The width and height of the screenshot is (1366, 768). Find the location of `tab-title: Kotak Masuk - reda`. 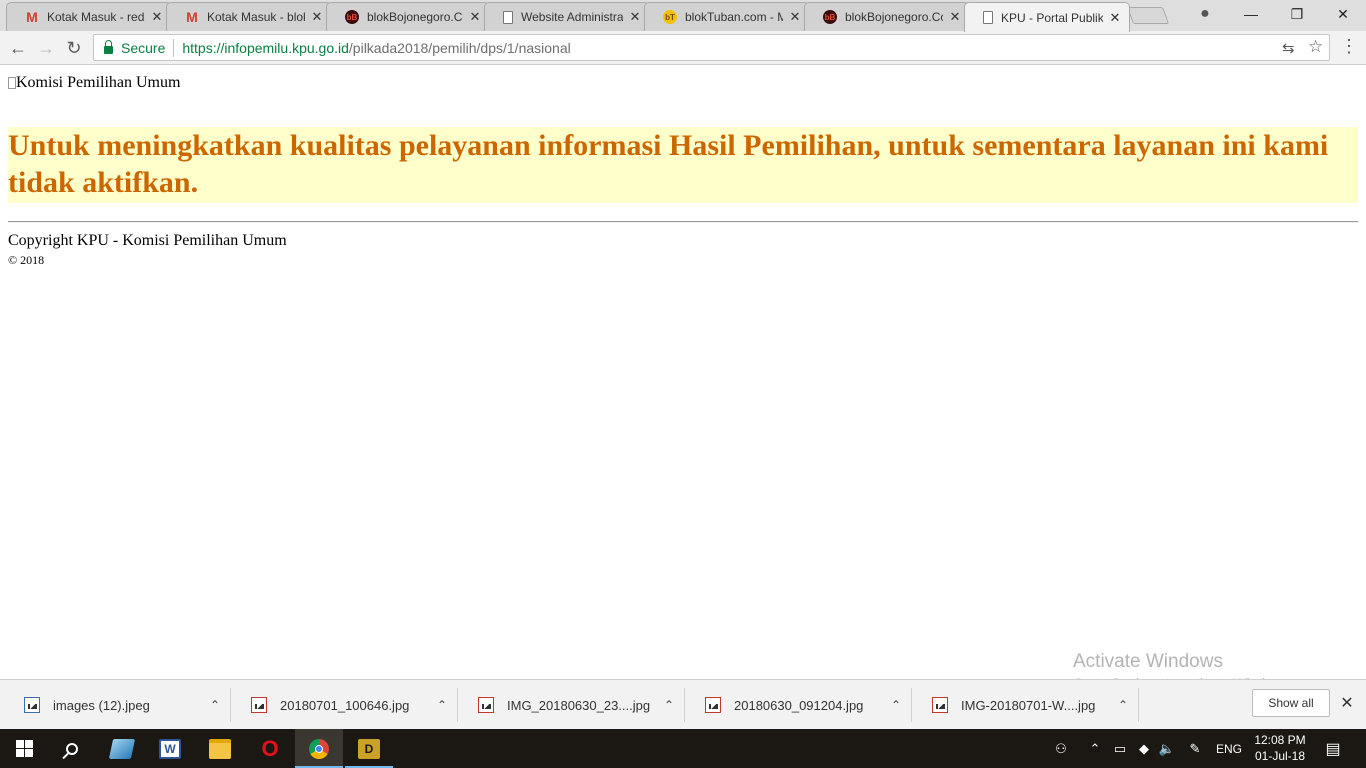

tab-title: Kotak Masuk - reda is located at coordinates (96, 17).